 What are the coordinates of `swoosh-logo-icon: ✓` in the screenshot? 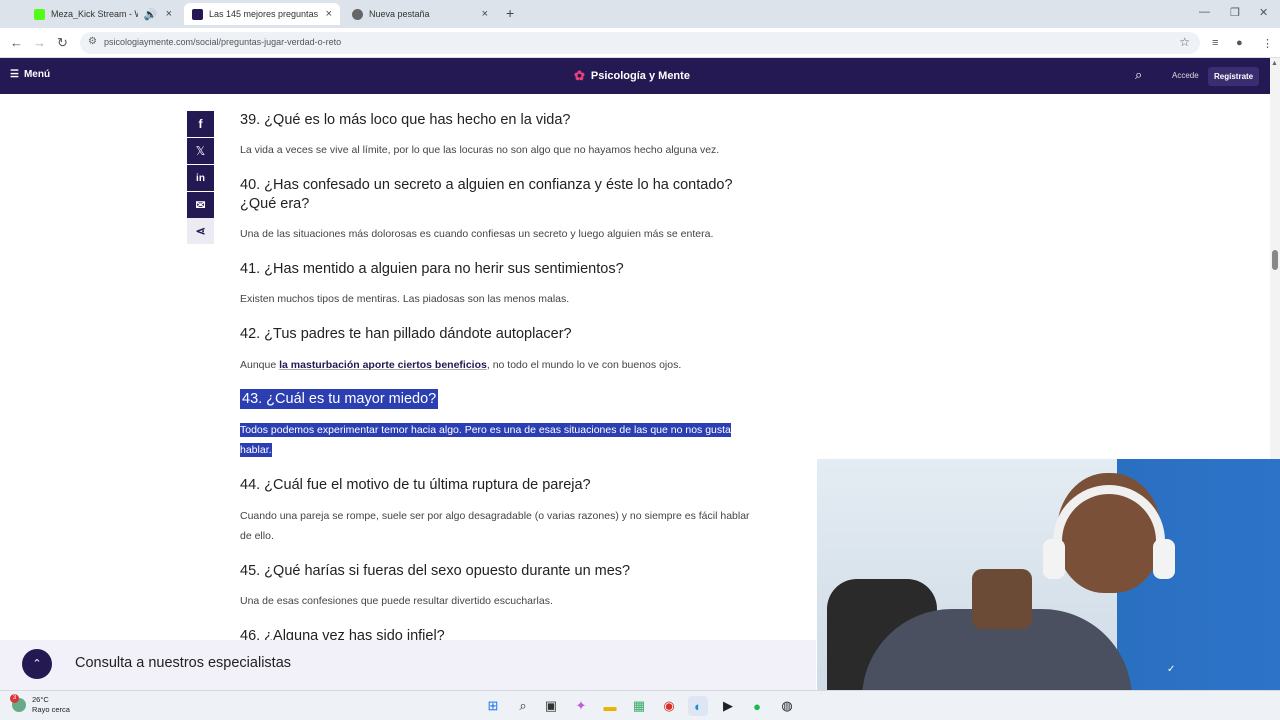 It's located at (1171, 669).